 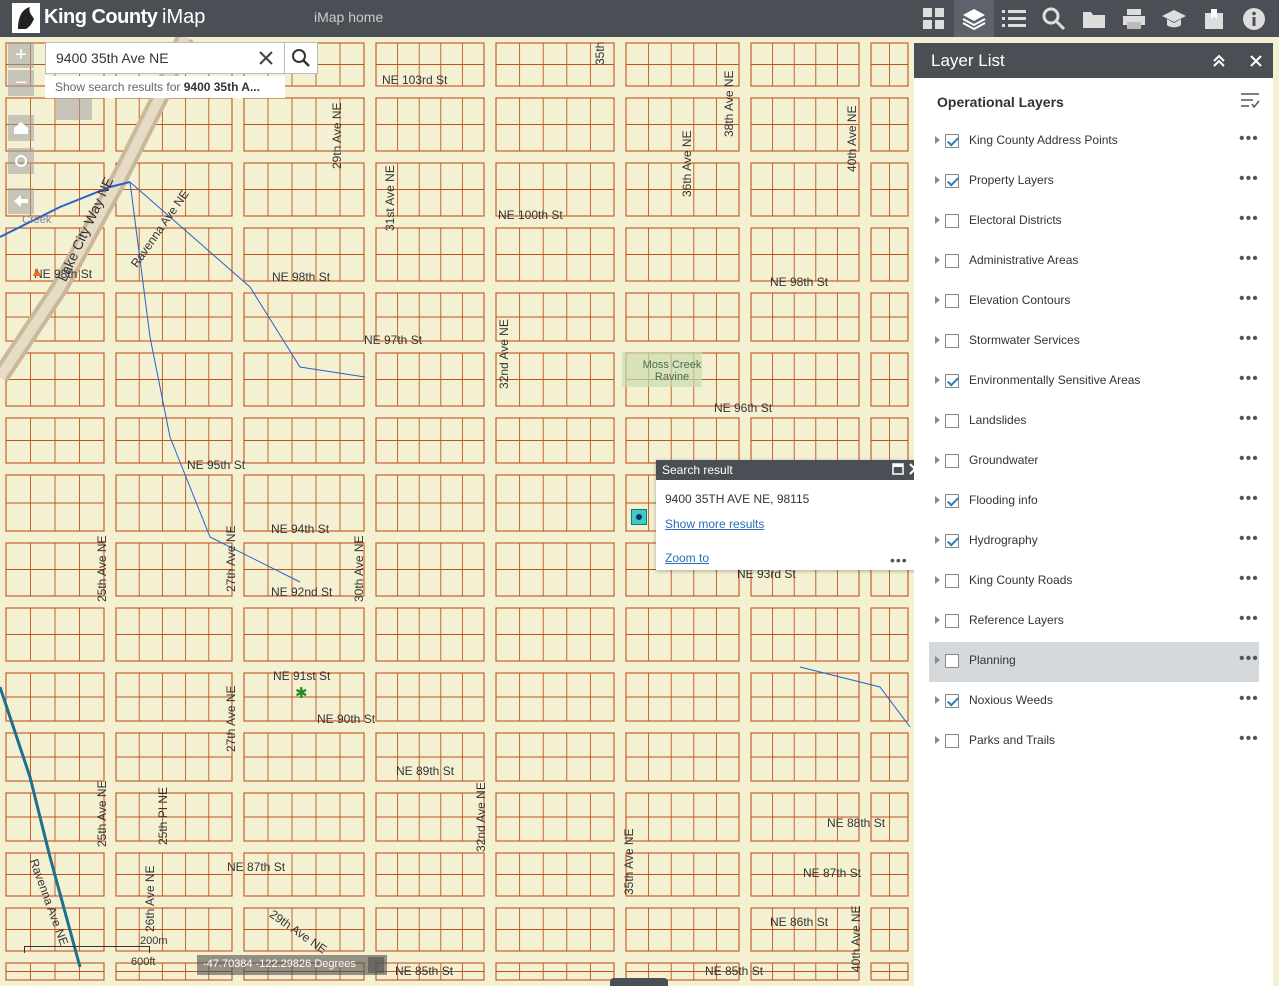 What do you see at coordinates (1094, 622) in the screenshot?
I see `layer-row: Reference Layers •••` at bounding box center [1094, 622].